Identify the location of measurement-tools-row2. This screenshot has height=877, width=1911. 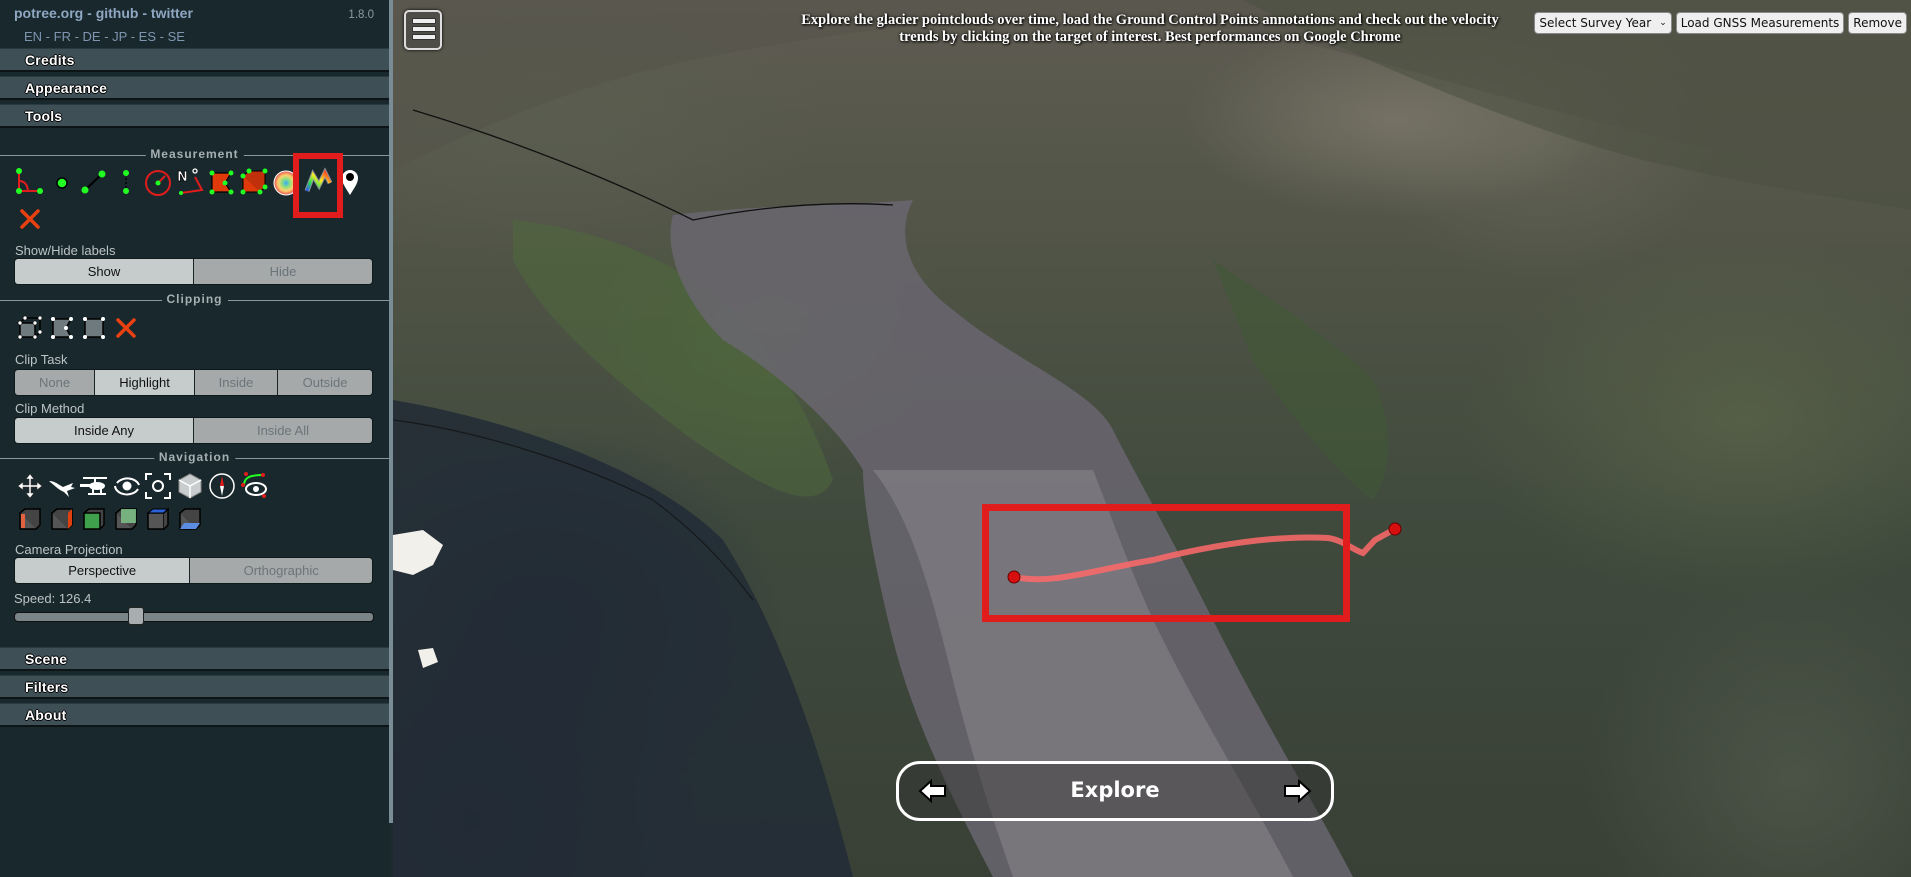
(30, 219).